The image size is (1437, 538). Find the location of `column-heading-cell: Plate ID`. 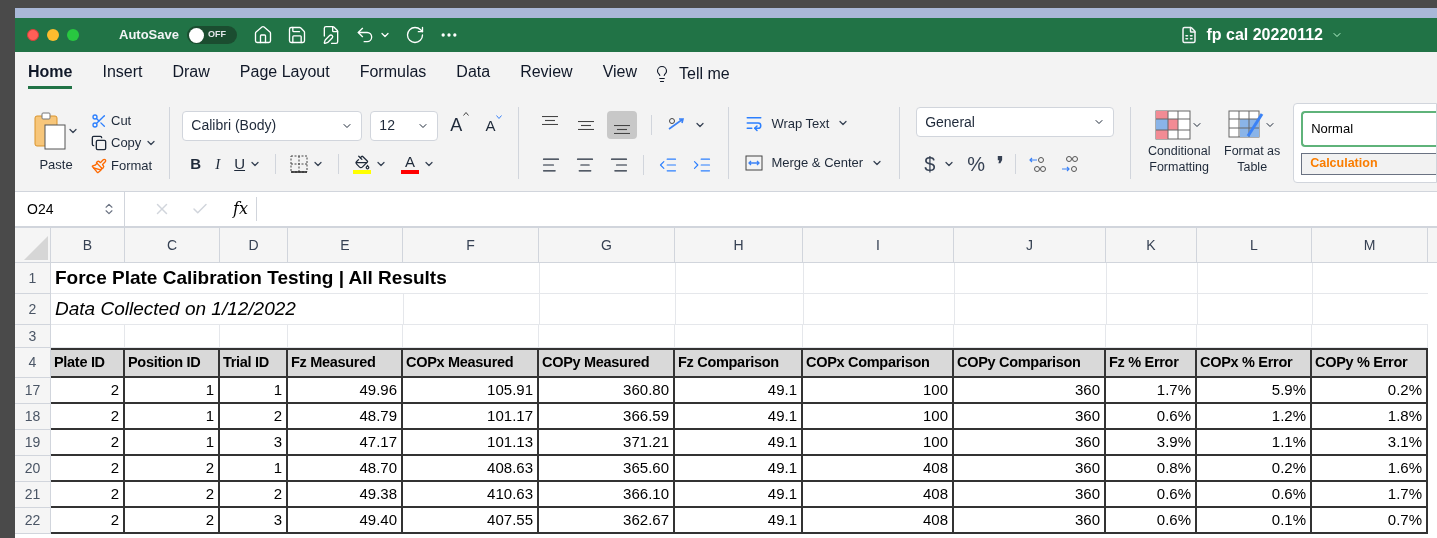

column-heading-cell: Plate ID is located at coordinates (88, 363).